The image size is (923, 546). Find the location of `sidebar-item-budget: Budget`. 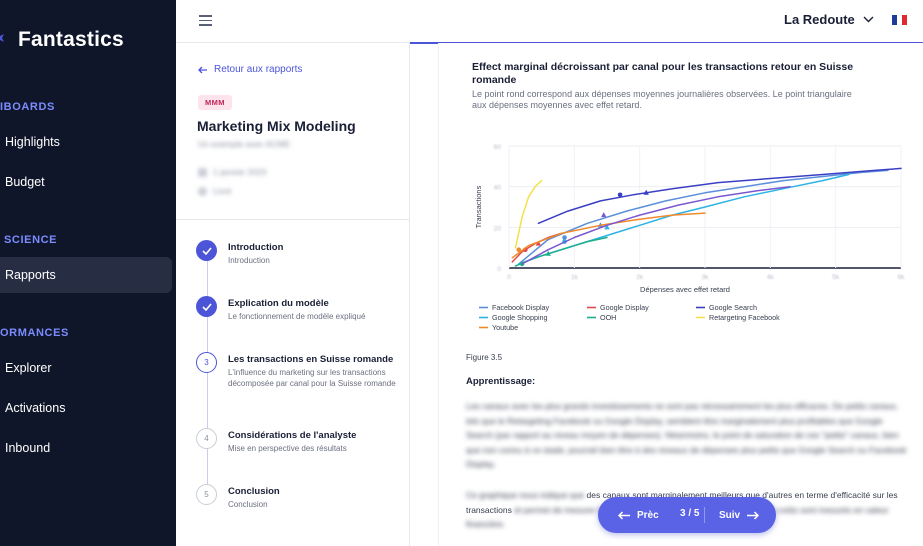

sidebar-item-budget: Budget is located at coordinates (86, 182).